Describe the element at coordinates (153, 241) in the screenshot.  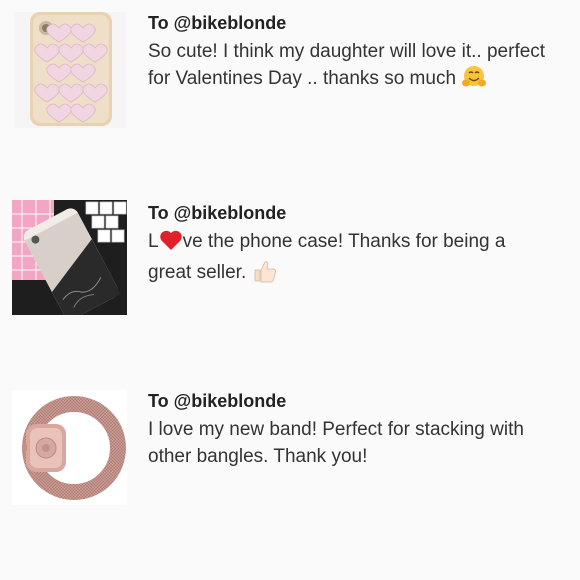
I see `review-body-text: L` at that location.